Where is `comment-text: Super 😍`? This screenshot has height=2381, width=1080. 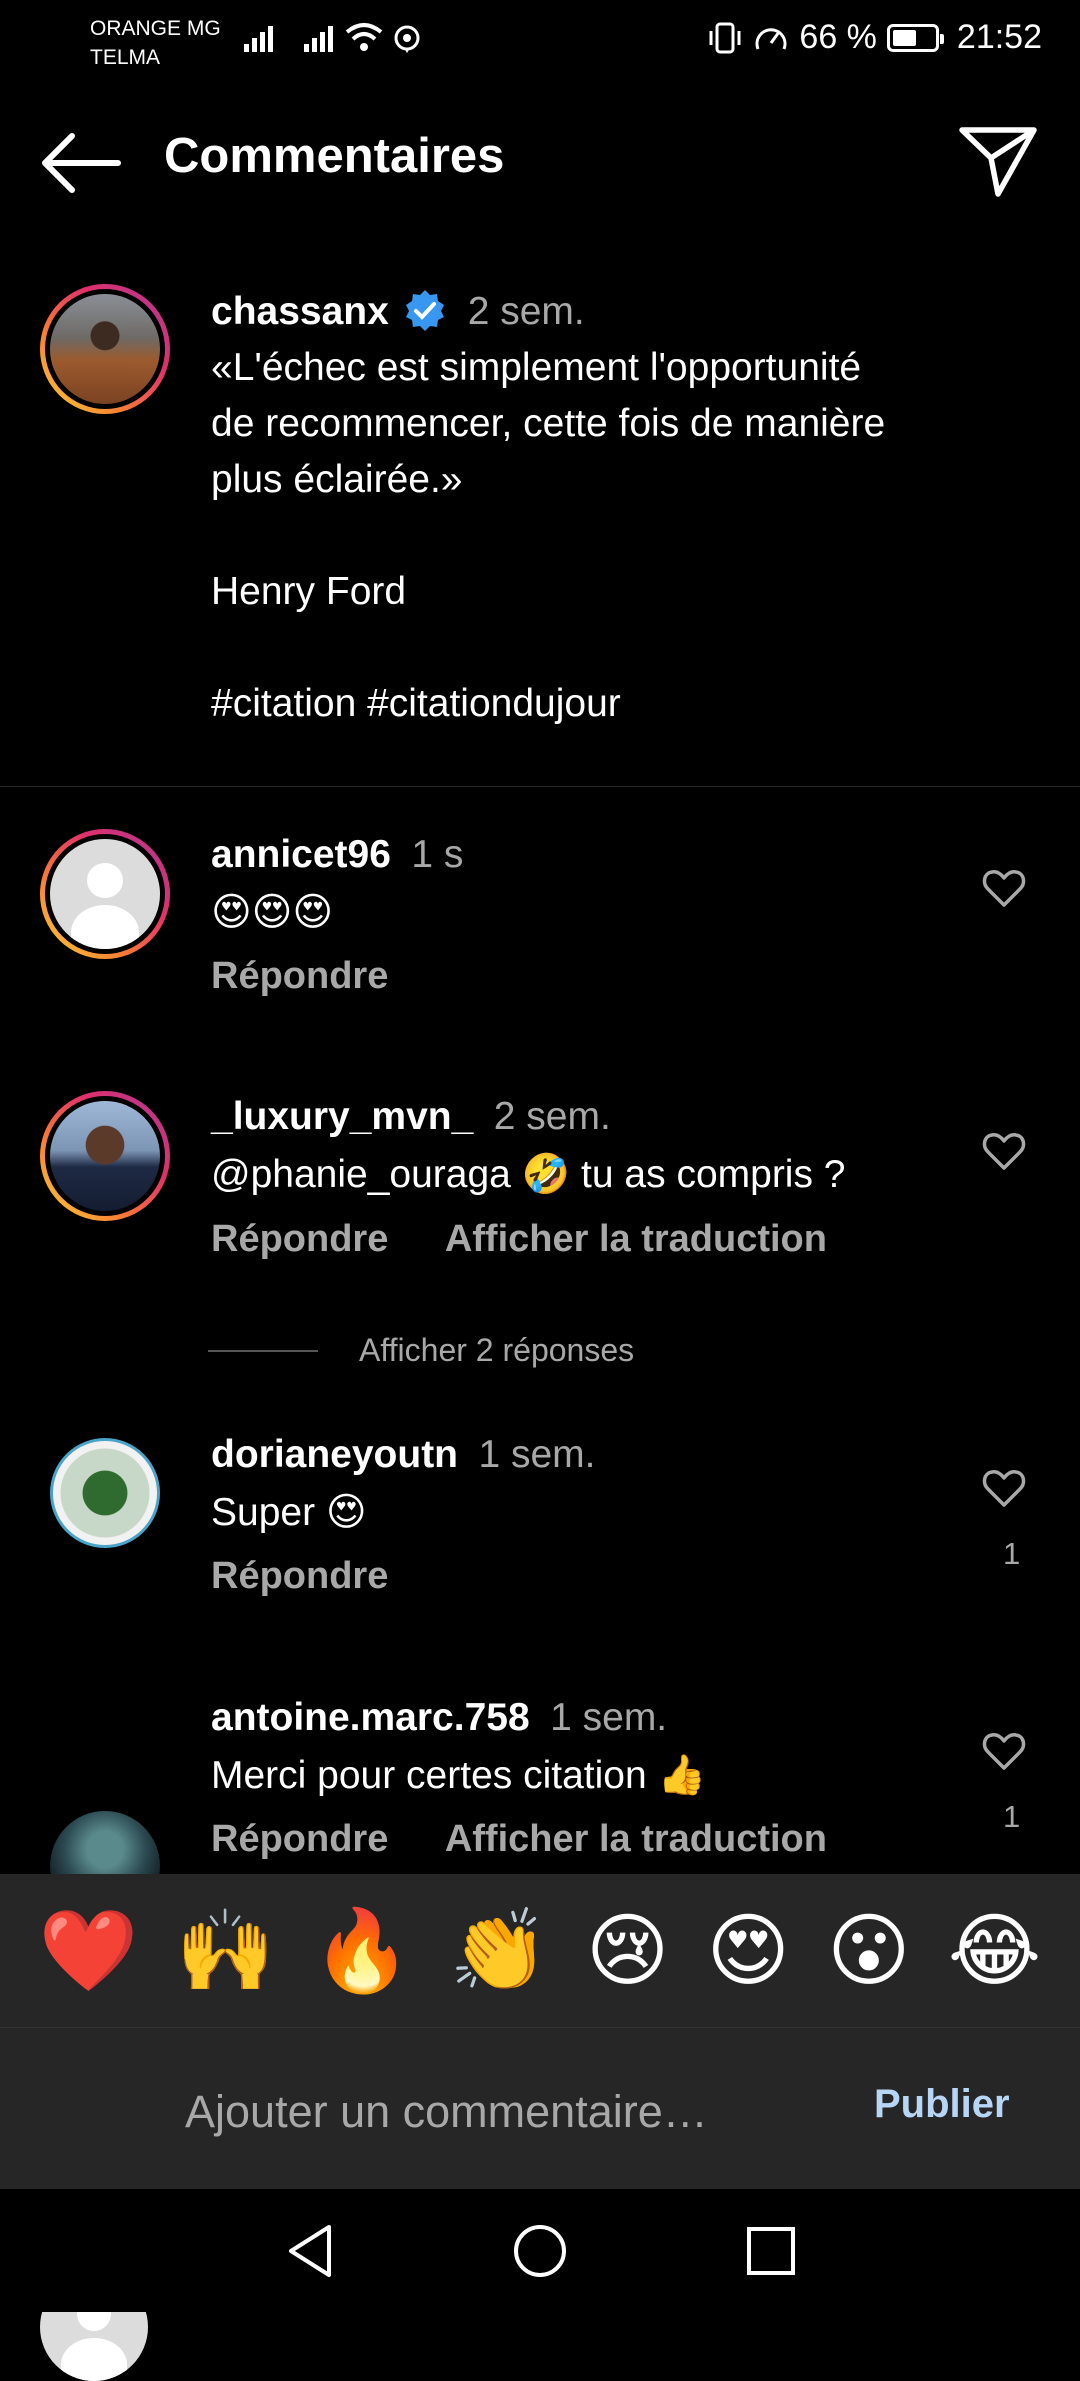
comment-text: Super 😍 is located at coordinates (289, 1512).